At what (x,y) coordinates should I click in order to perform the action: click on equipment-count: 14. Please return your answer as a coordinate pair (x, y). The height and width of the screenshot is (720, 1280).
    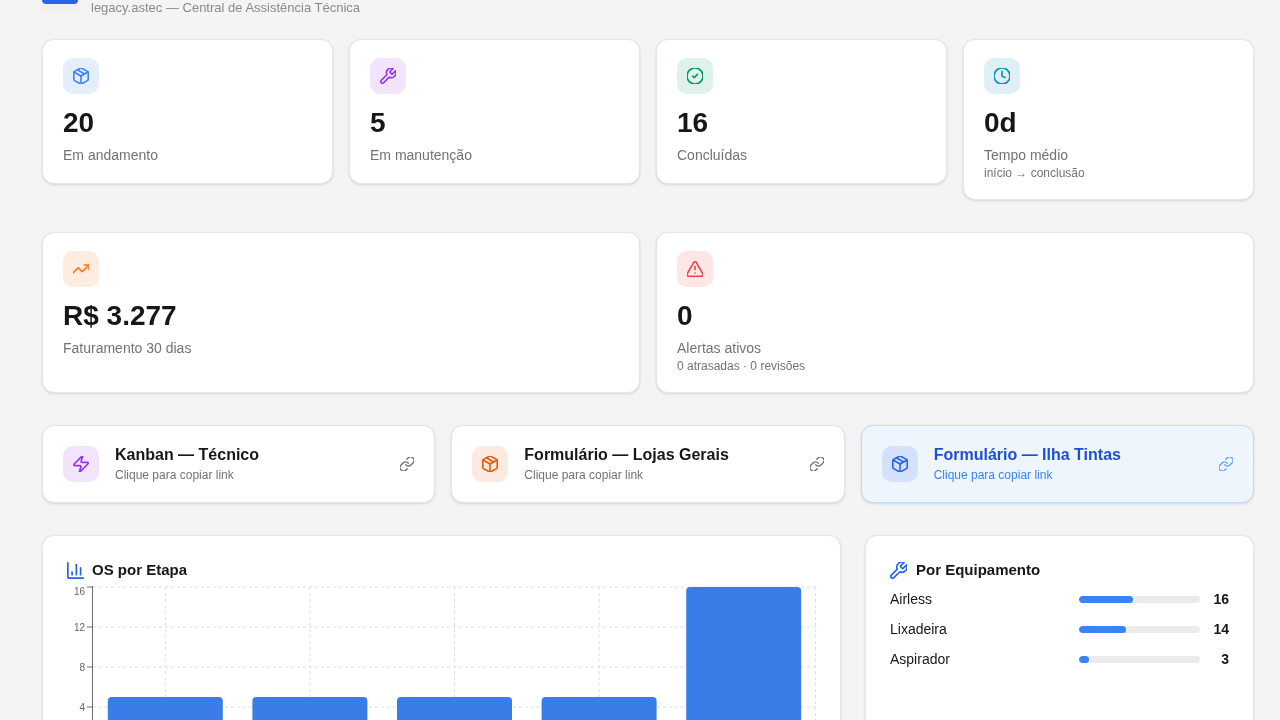
    Looking at the image, I should click on (1220, 629).